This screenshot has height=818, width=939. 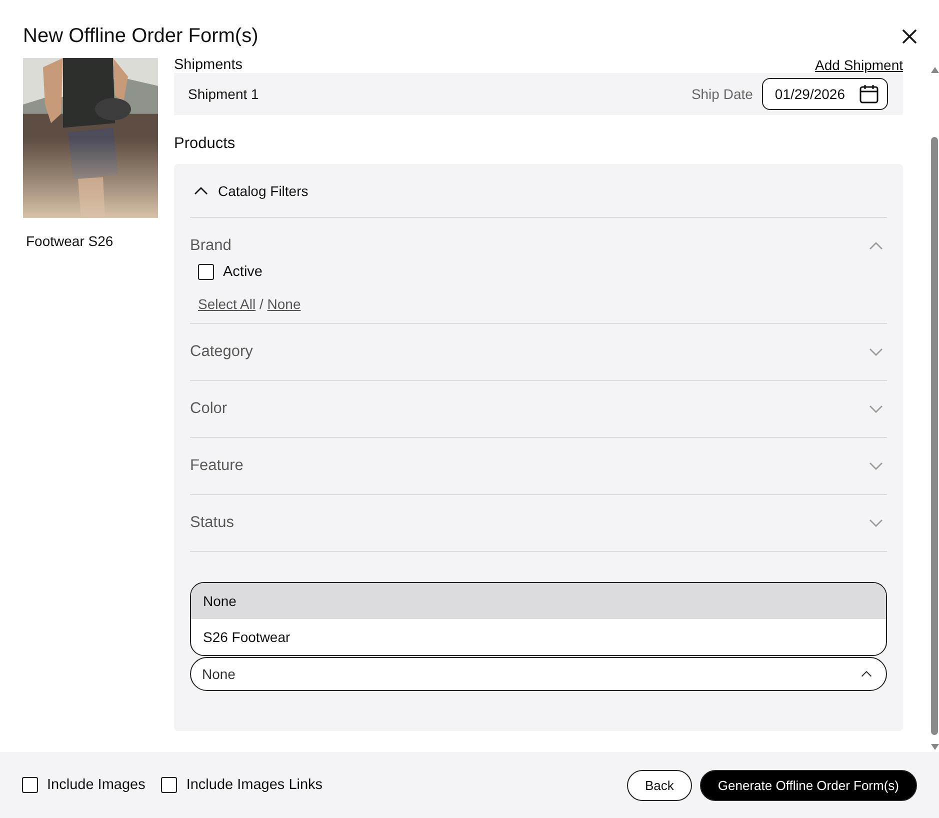 I want to click on scroll-down-icon, so click(x=934, y=747).